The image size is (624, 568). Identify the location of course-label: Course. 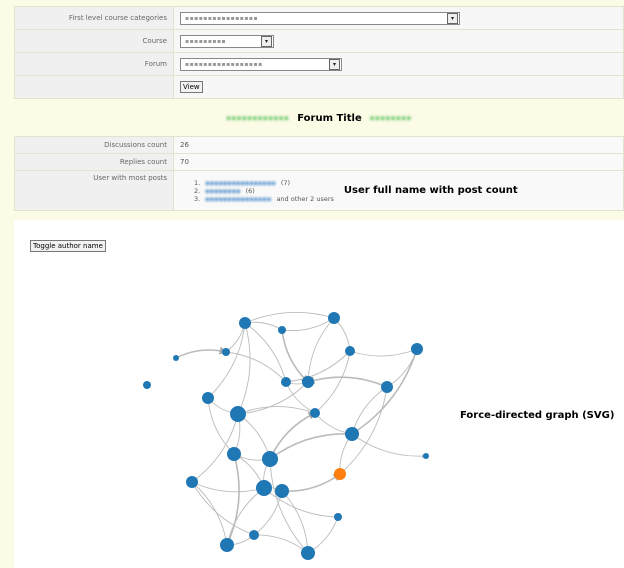
(94, 41).